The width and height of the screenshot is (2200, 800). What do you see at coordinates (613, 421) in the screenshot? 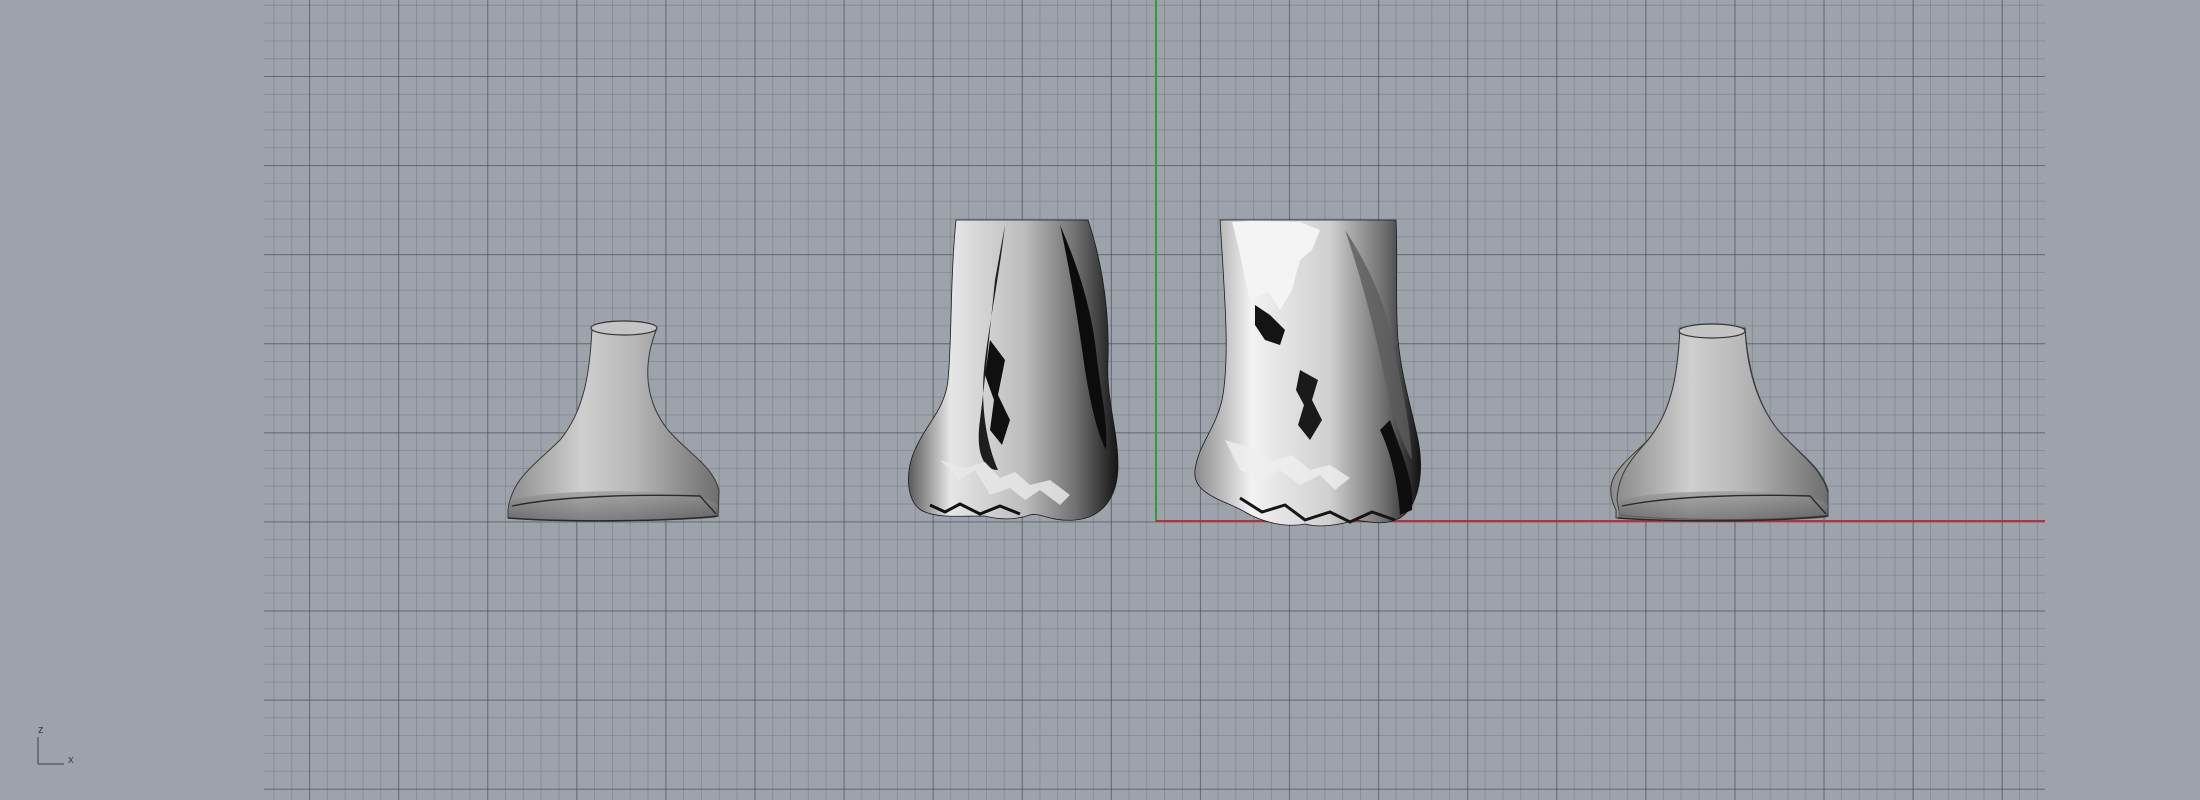
I see `cone-shell-left` at bounding box center [613, 421].